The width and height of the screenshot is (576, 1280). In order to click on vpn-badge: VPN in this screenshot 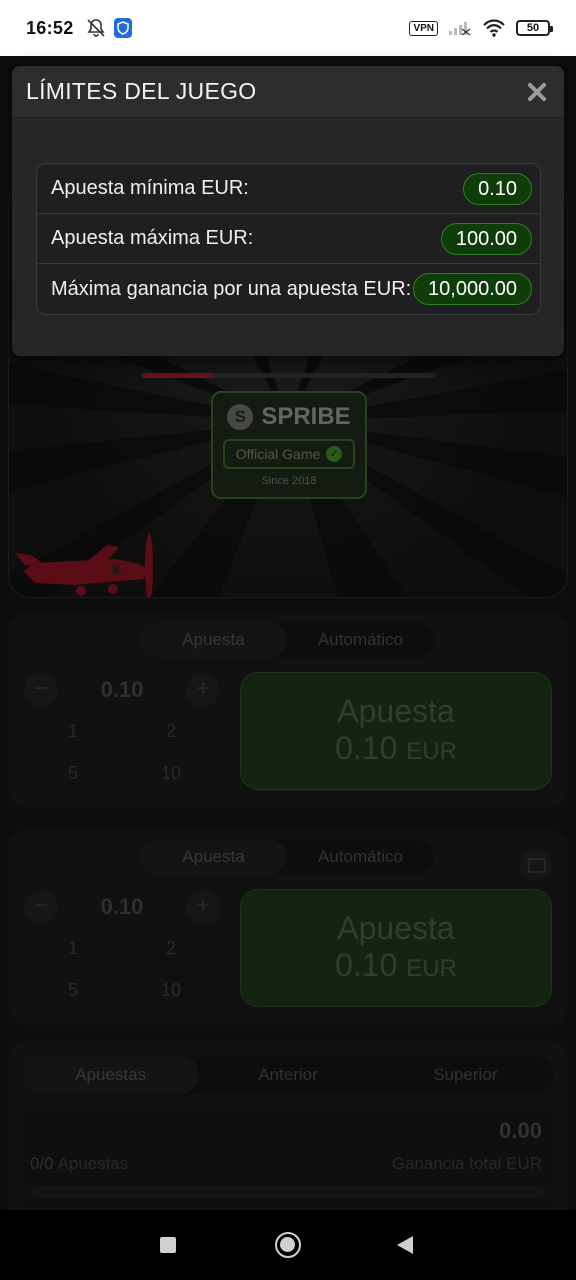, I will do `click(423, 28)`.